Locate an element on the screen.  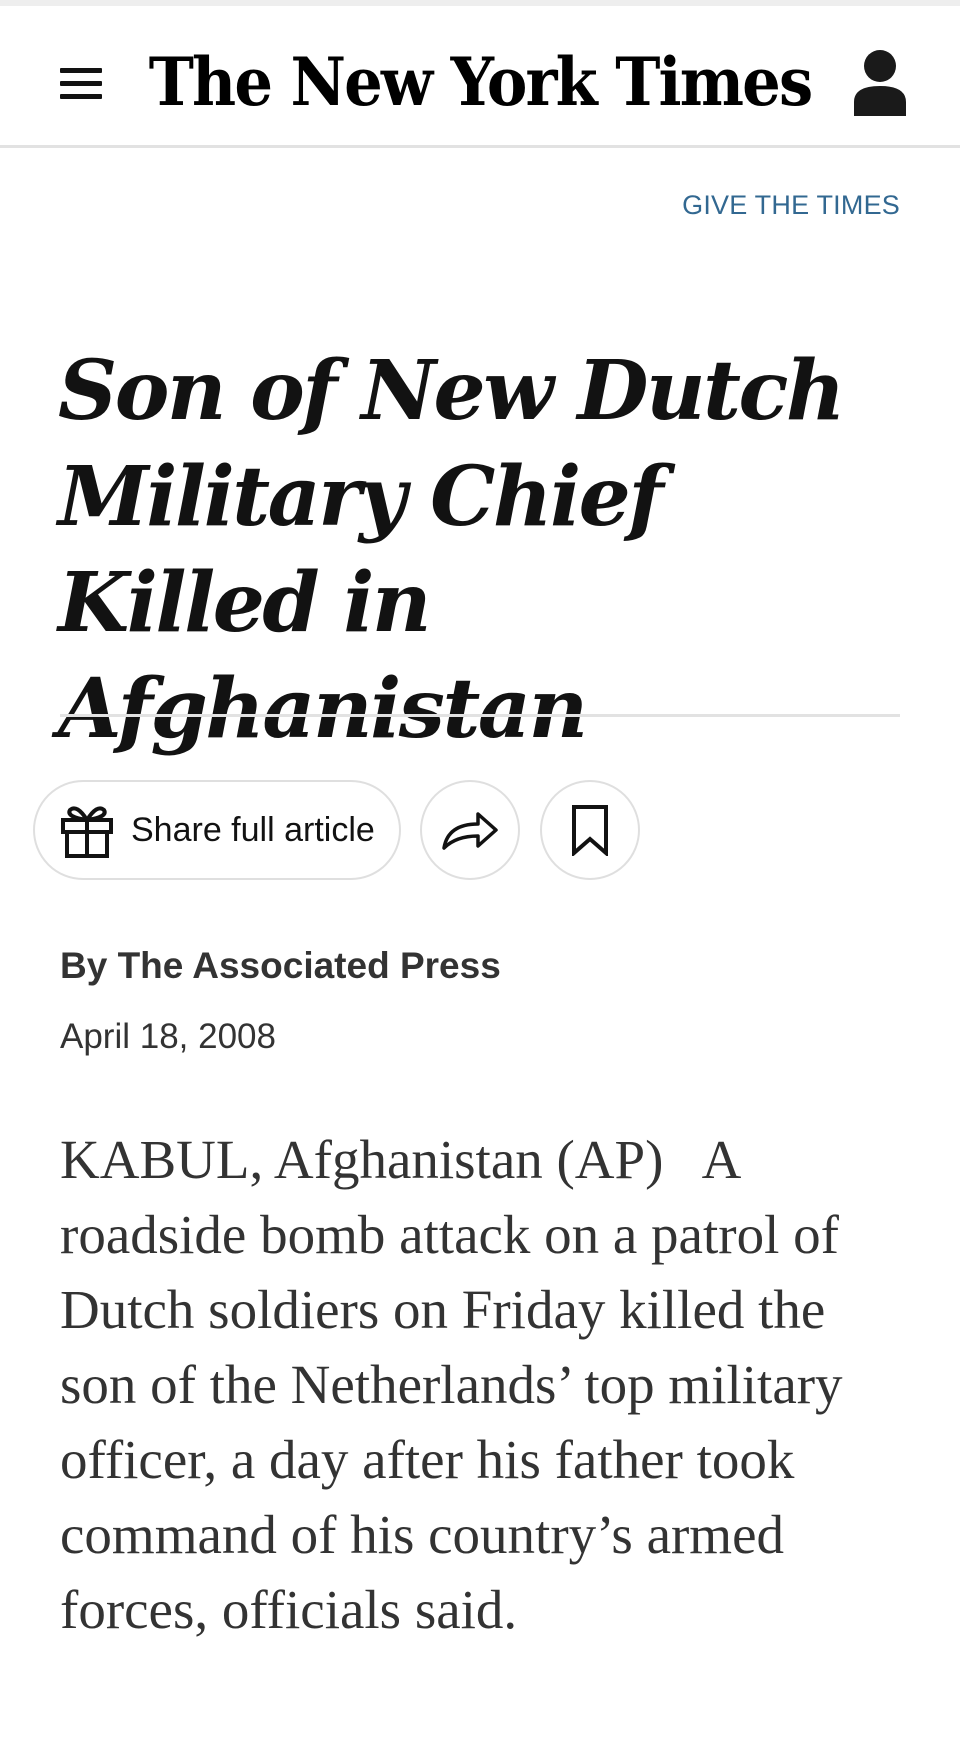
person-icon is located at coordinates (880, 83).